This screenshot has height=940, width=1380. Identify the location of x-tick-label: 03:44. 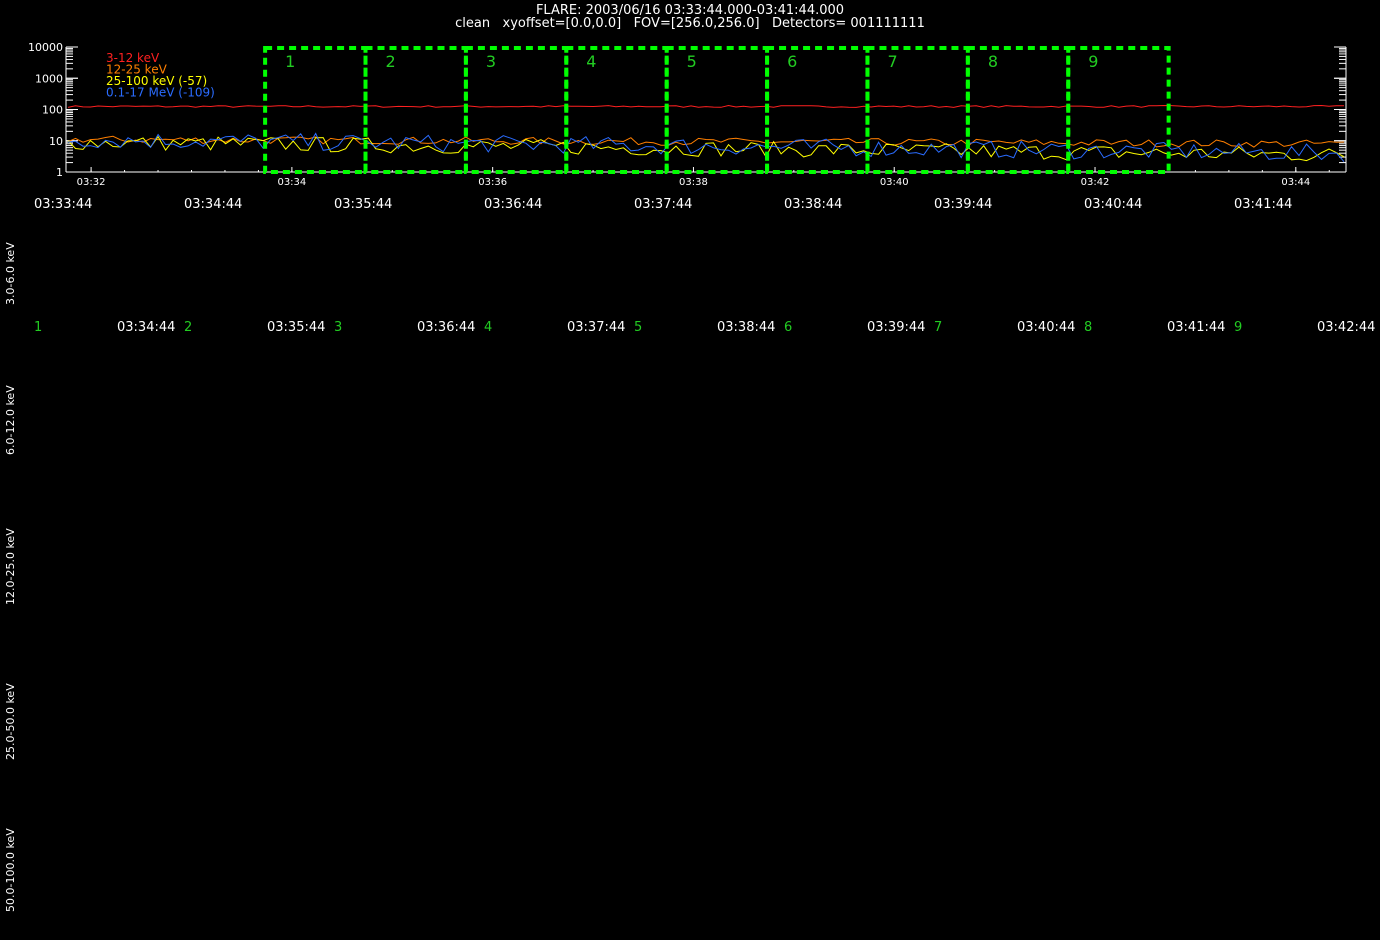
(1295, 182).